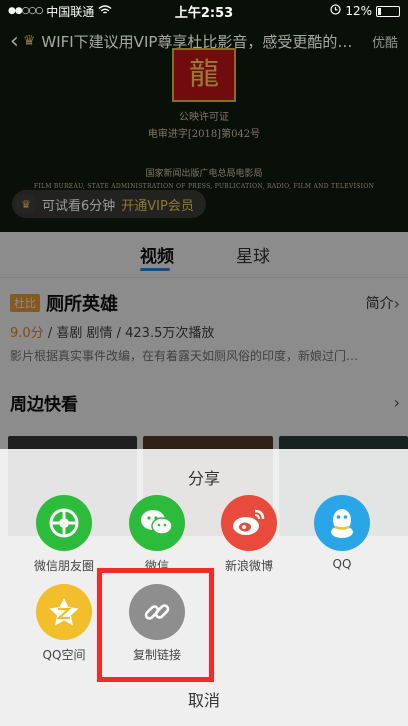 The width and height of the screenshot is (408, 726). What do you see at coordinates (25, 11) in the screenshot?
I see `signal-icon: ●●○○○` at bounding box center [25, 11].